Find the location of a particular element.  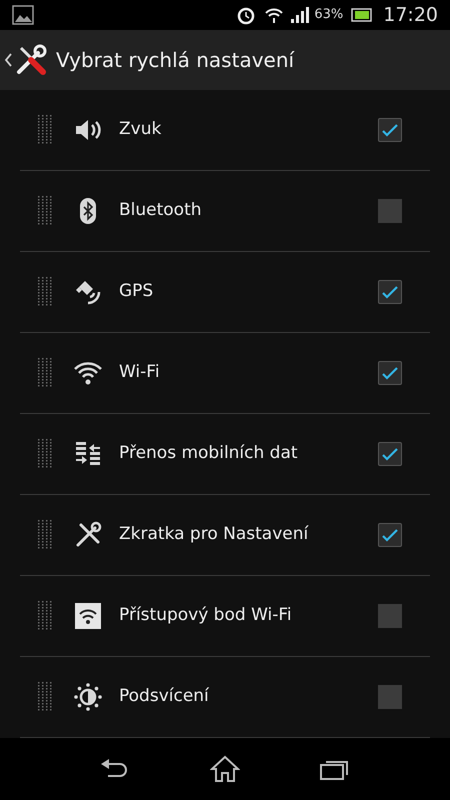

setting-row: Zkratka pro Nastavení is located at coordinates (225, 535).